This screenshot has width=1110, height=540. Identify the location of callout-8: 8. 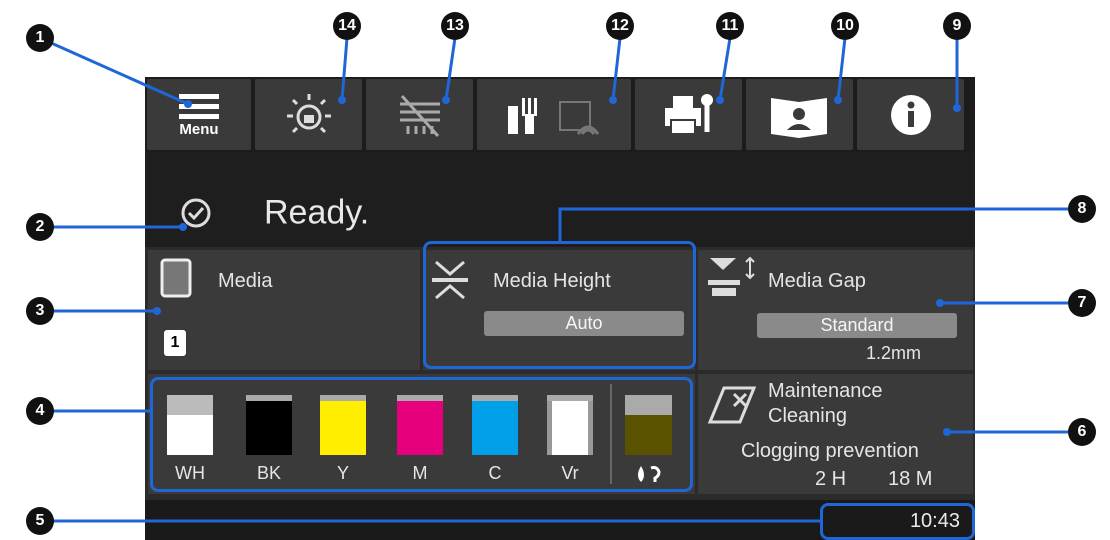
(1082, 209).